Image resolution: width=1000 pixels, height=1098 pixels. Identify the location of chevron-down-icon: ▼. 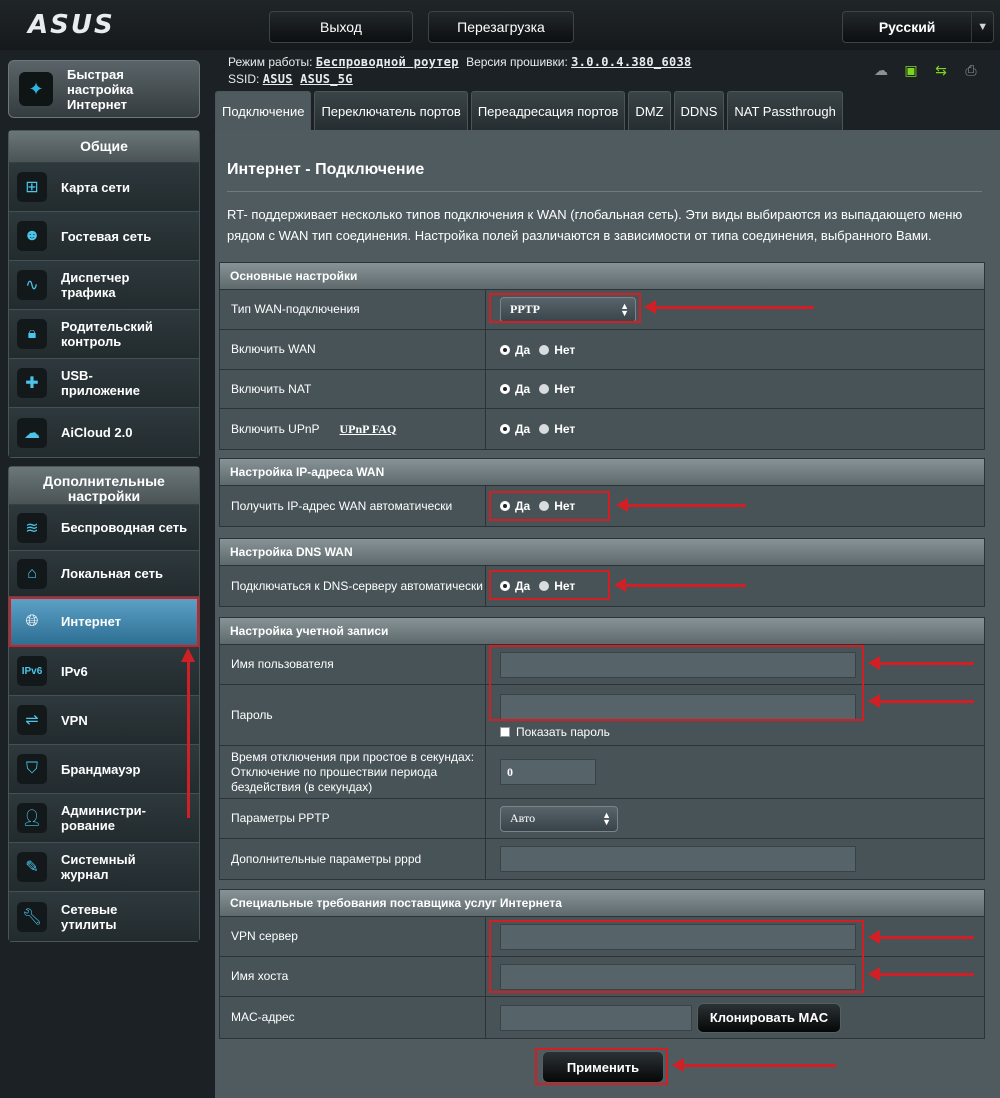
(982, 27).